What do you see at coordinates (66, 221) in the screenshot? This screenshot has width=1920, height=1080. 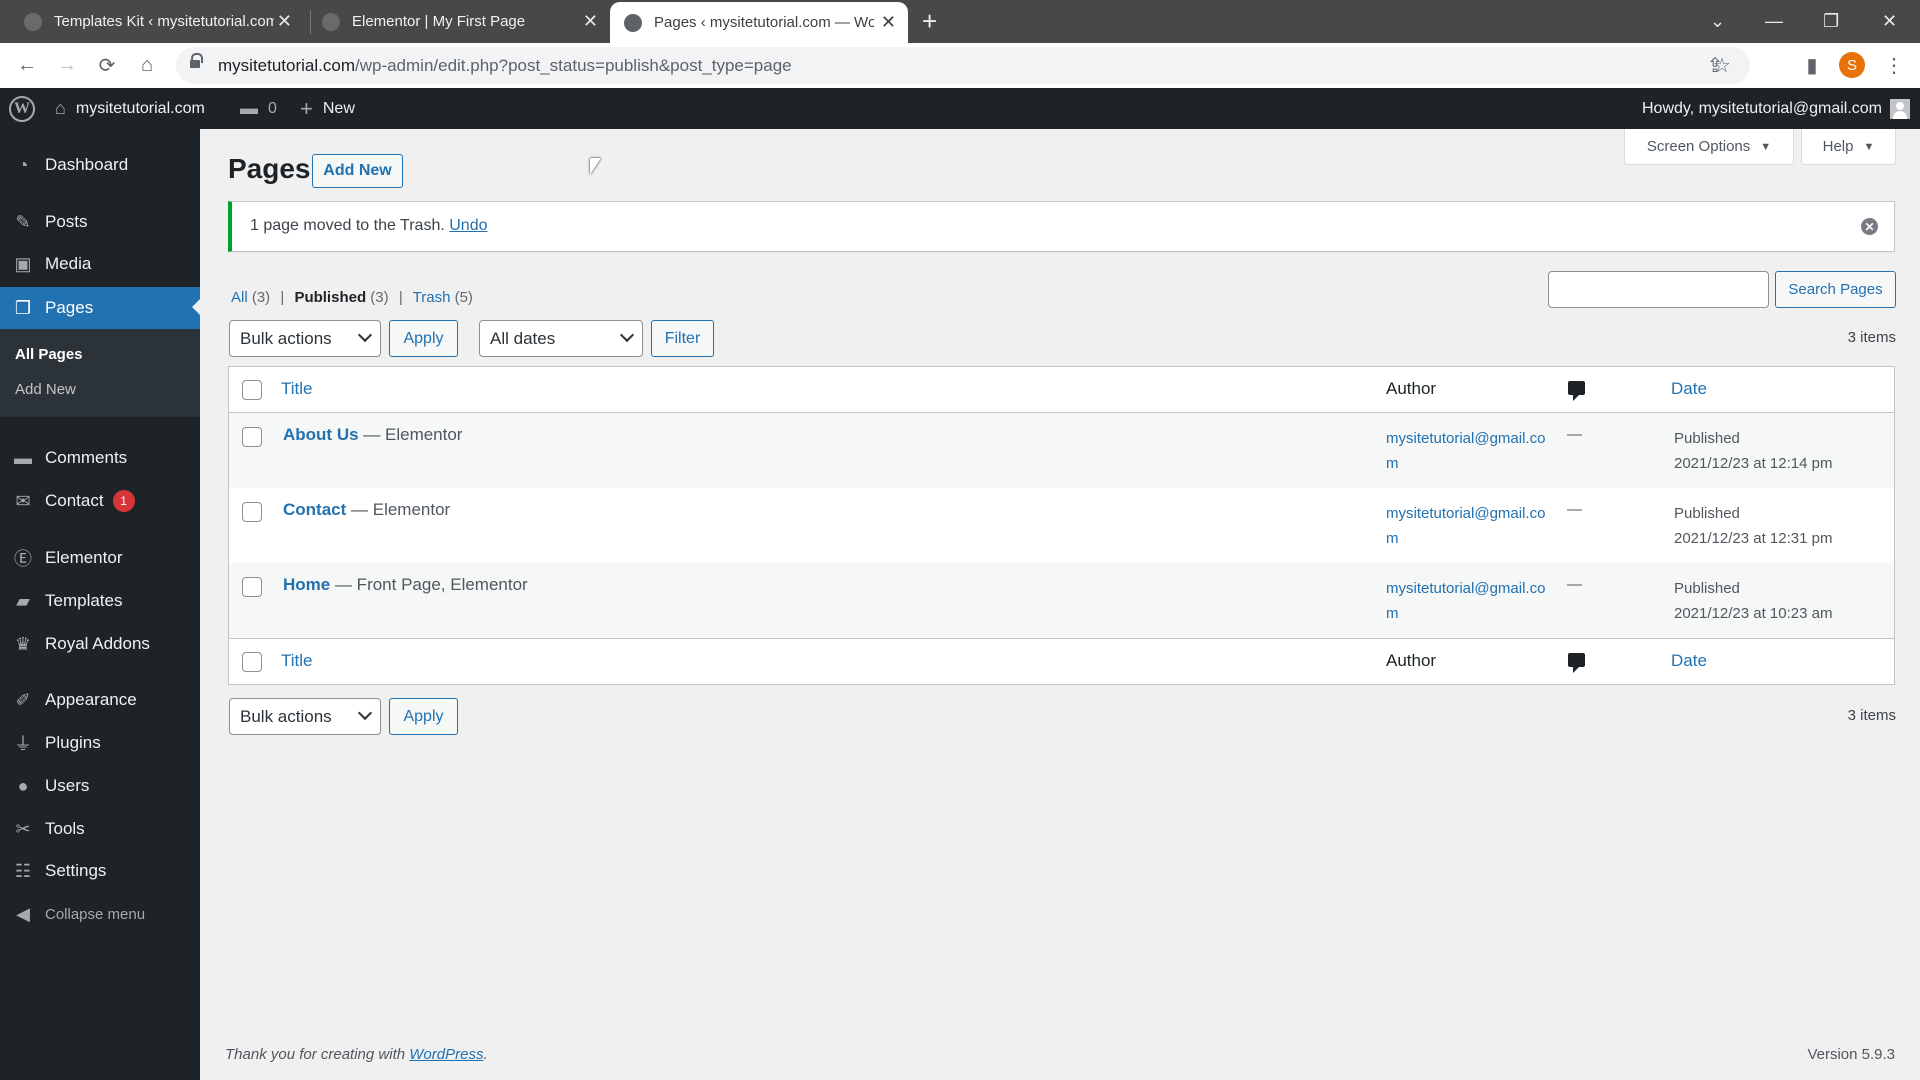 I see `sidebar-item-label: Posts` at bounding box center [66, 221].